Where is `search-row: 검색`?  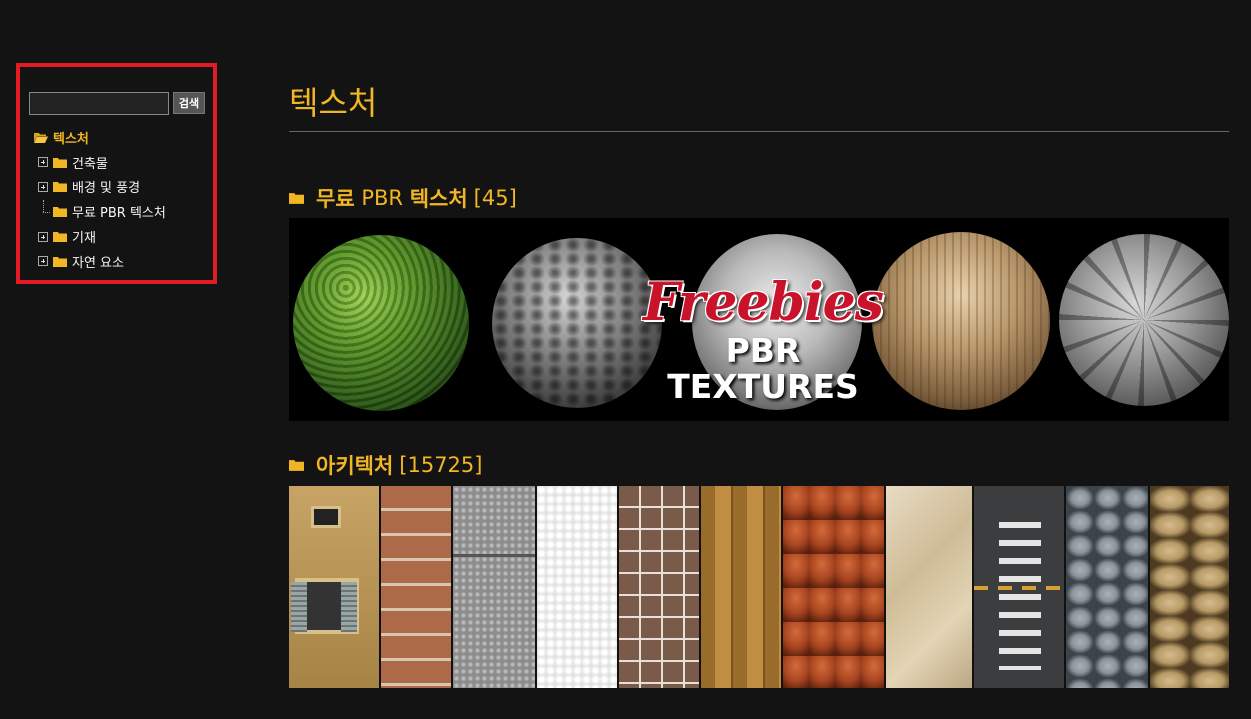 search-row: 검색 is located at coordinates (117, 103).